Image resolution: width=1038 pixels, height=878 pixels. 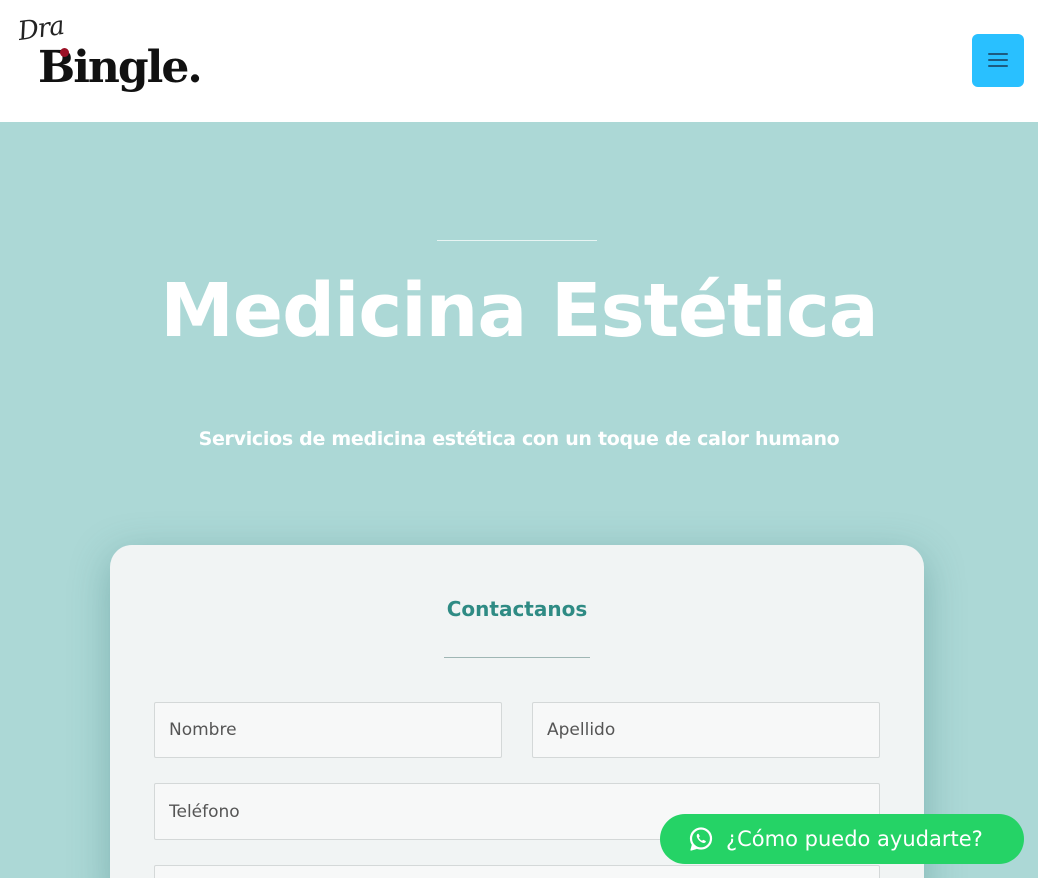 What do you see at coordinates (517, 609) in the screenshot?
I see `contact-form-title: Contactanos` at bounding box center [517, 609].